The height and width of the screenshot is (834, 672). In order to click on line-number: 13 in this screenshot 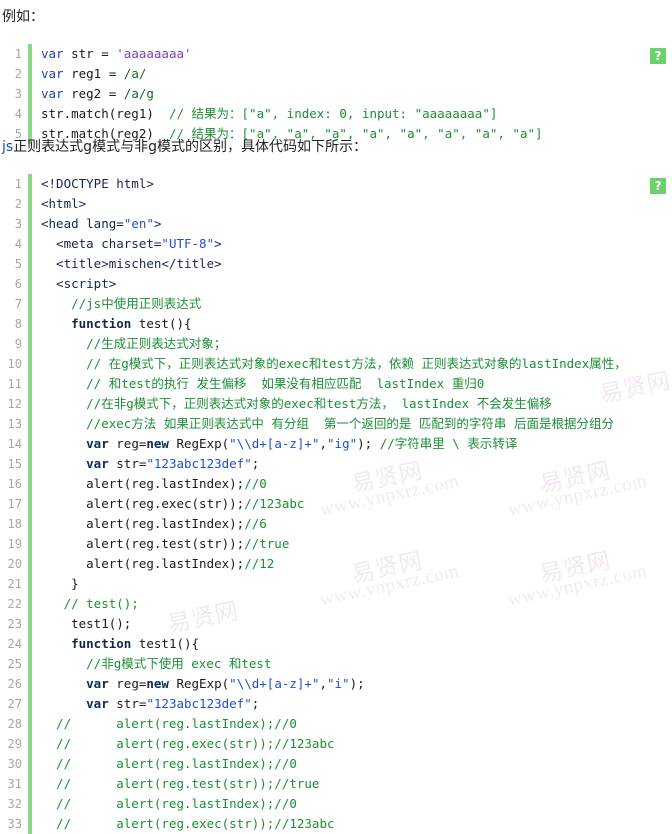, I will do `click(14, 424)`.